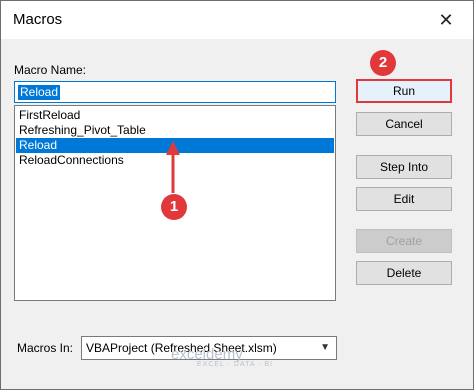 Image resolution: width=474 pixels, height=390 pixels. I want to click on cancel-button: Cancel, so click(404, 124).